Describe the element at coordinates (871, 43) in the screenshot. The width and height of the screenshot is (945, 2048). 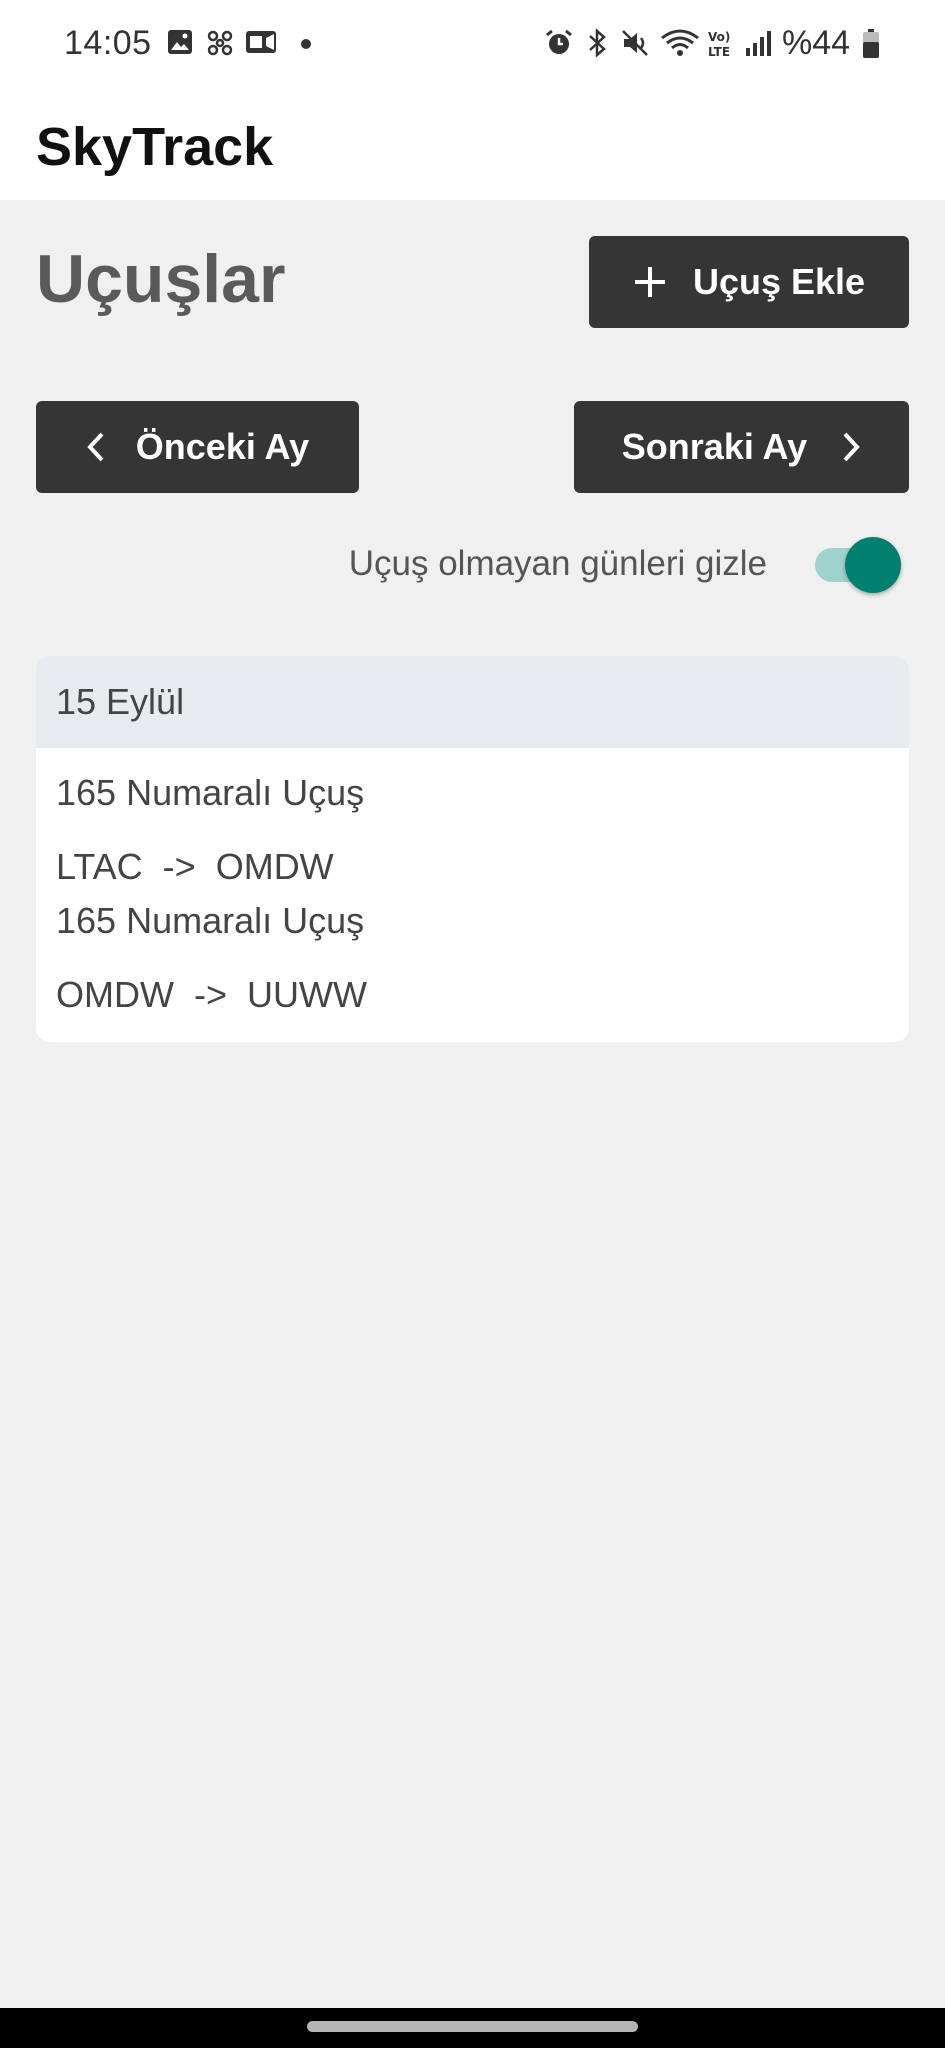
I see `battery-icon` at that location.